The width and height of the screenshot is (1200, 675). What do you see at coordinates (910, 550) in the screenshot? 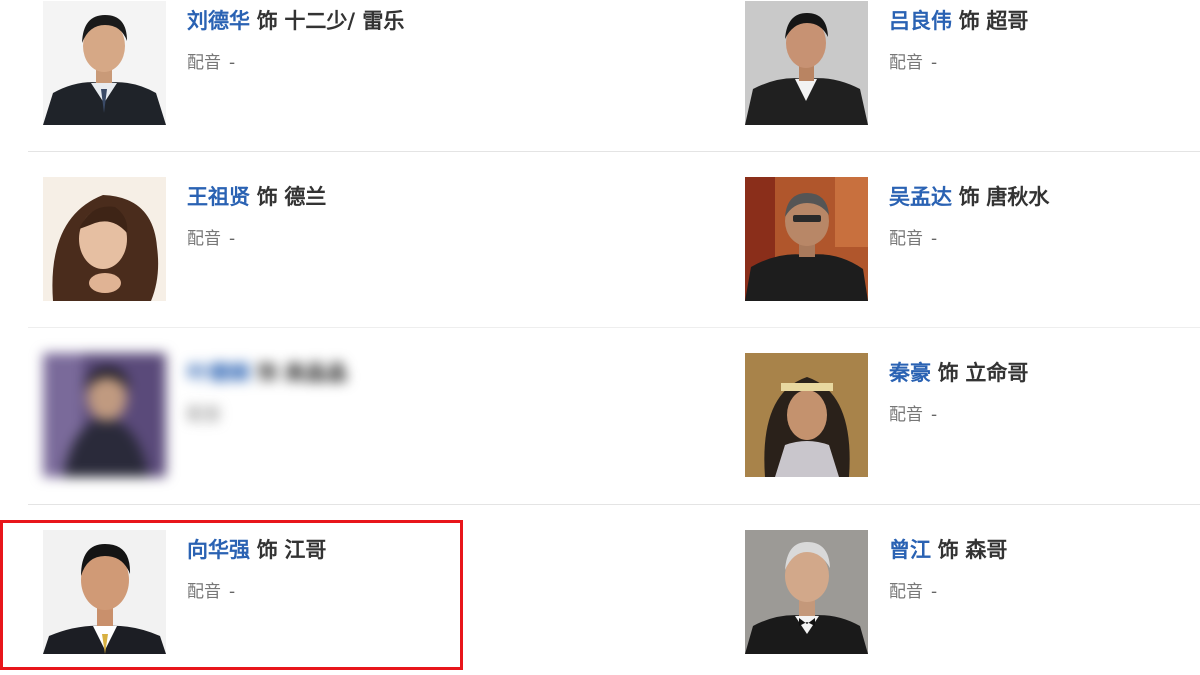
I see `actor-name-link: 曾江` at bounding box center [910, 550].